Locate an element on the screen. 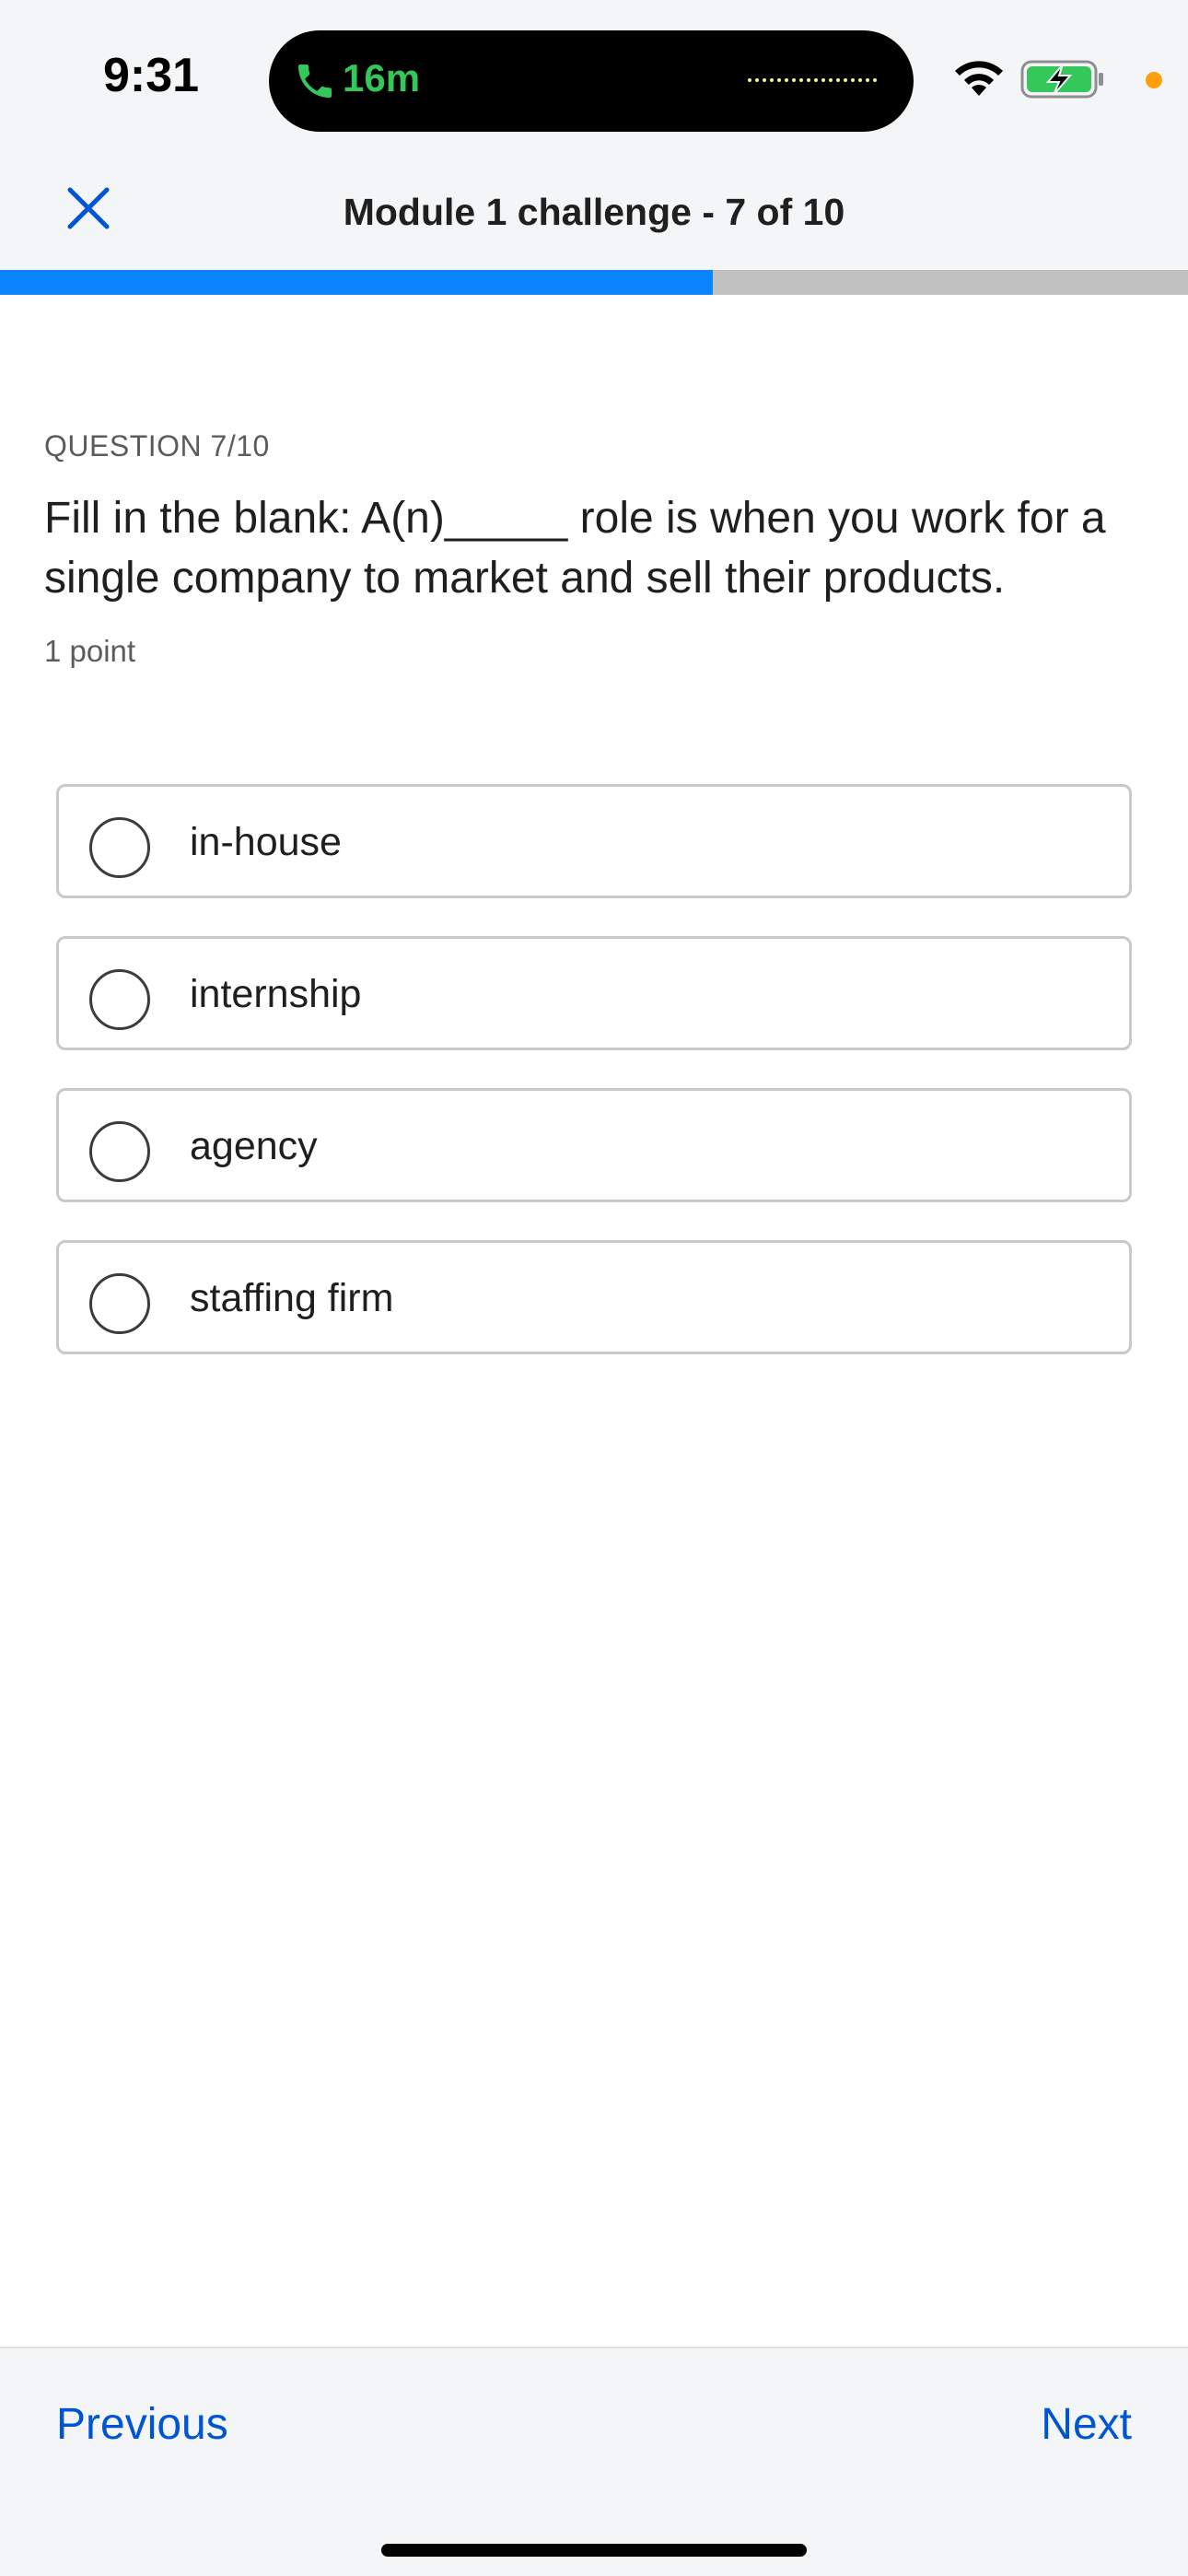 The height and width of the screenshot is (2576, 1188). question-counter: QUESTION 7/10 is located at coordinates (157, 446).